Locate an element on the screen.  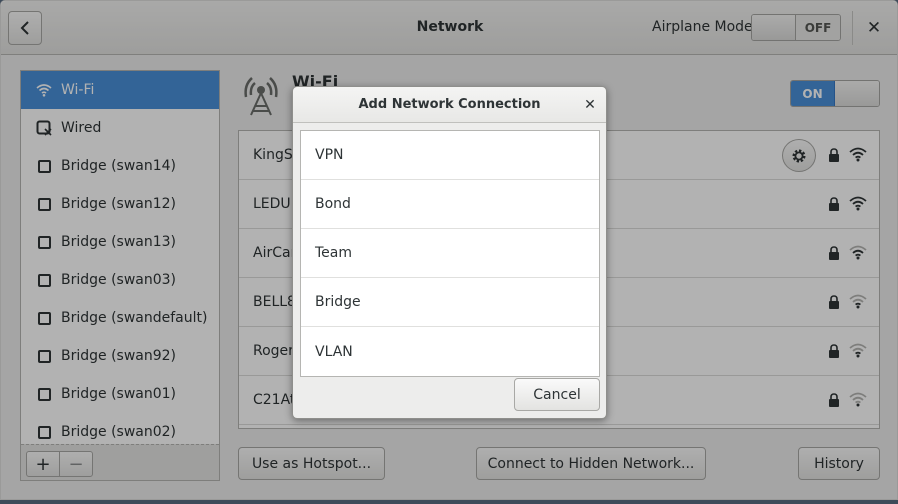
dialog-title: Add Network Connection is located at coordinates (449, 104).